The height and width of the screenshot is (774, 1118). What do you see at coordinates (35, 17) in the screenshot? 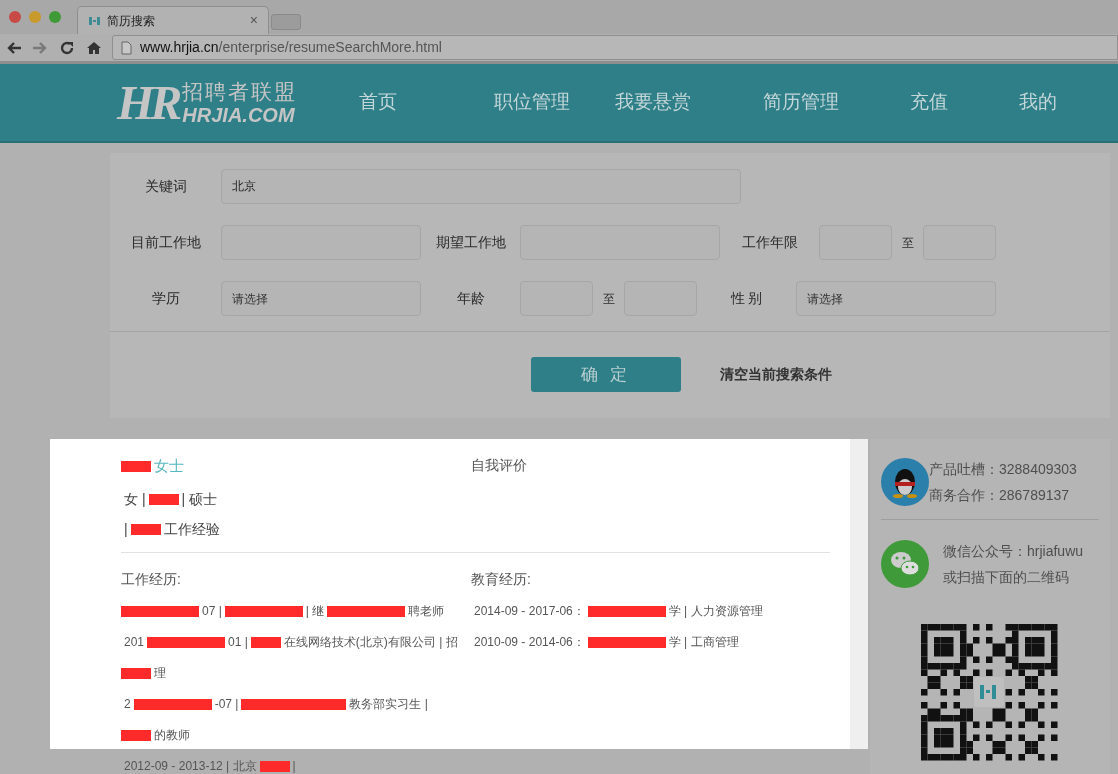
I see `minimize-window-button` at bounding box center [35, 17].